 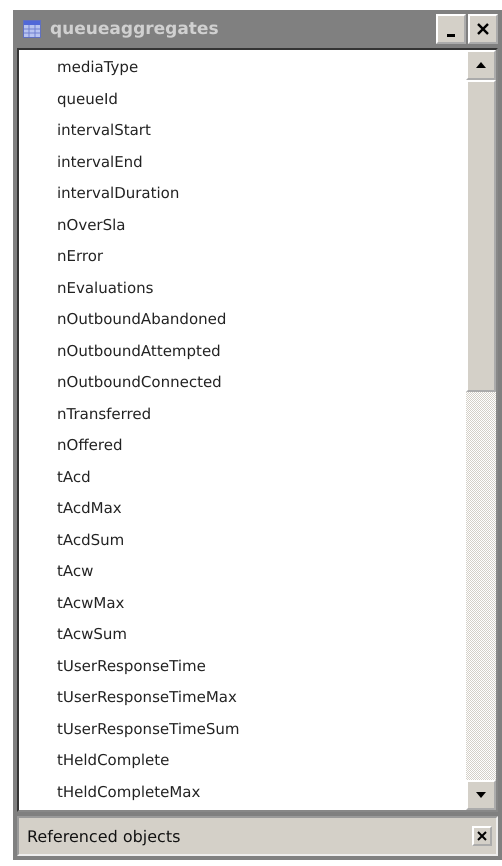 What do you see at coordinates (261, 540) in the screenshot?
I see `field-item: tAcdSum` at bounding box center [261, 540].